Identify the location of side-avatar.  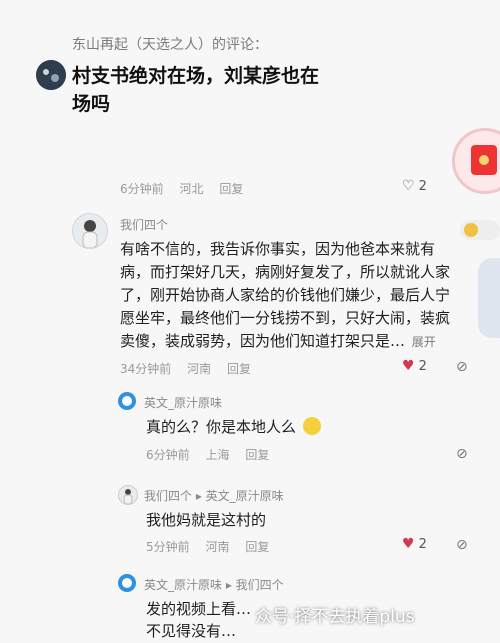
(489, 298).